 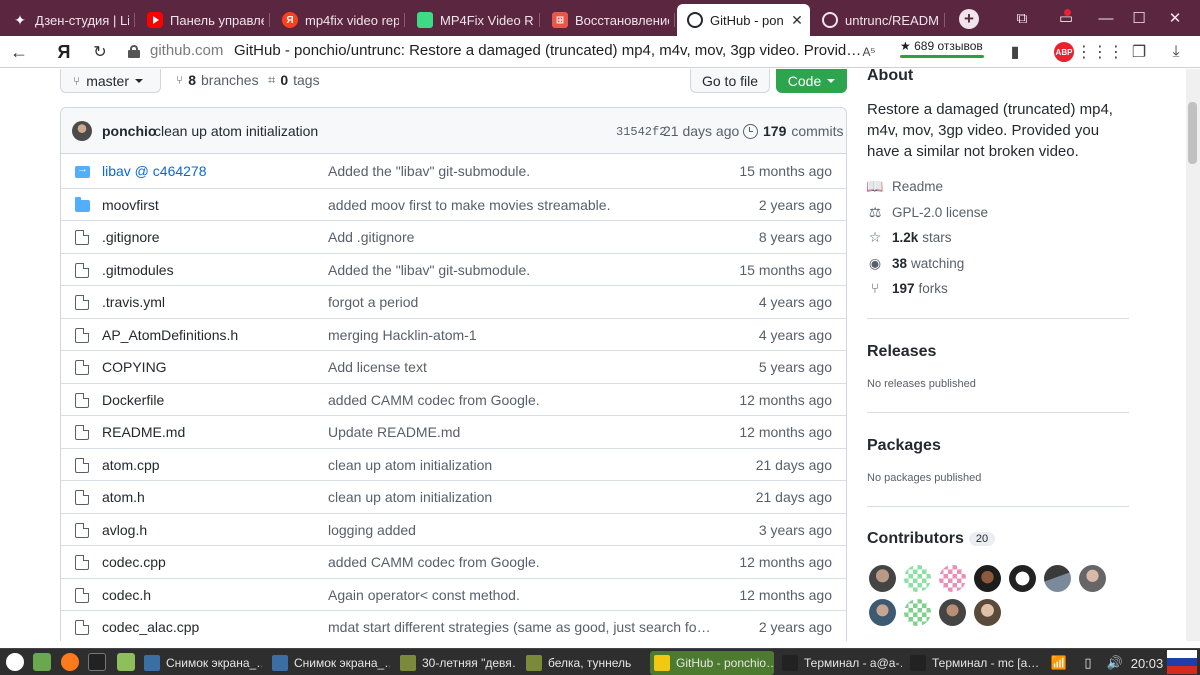 I want to click on tabs-overview-icon: ⧉, so click(x=1022, y=18).